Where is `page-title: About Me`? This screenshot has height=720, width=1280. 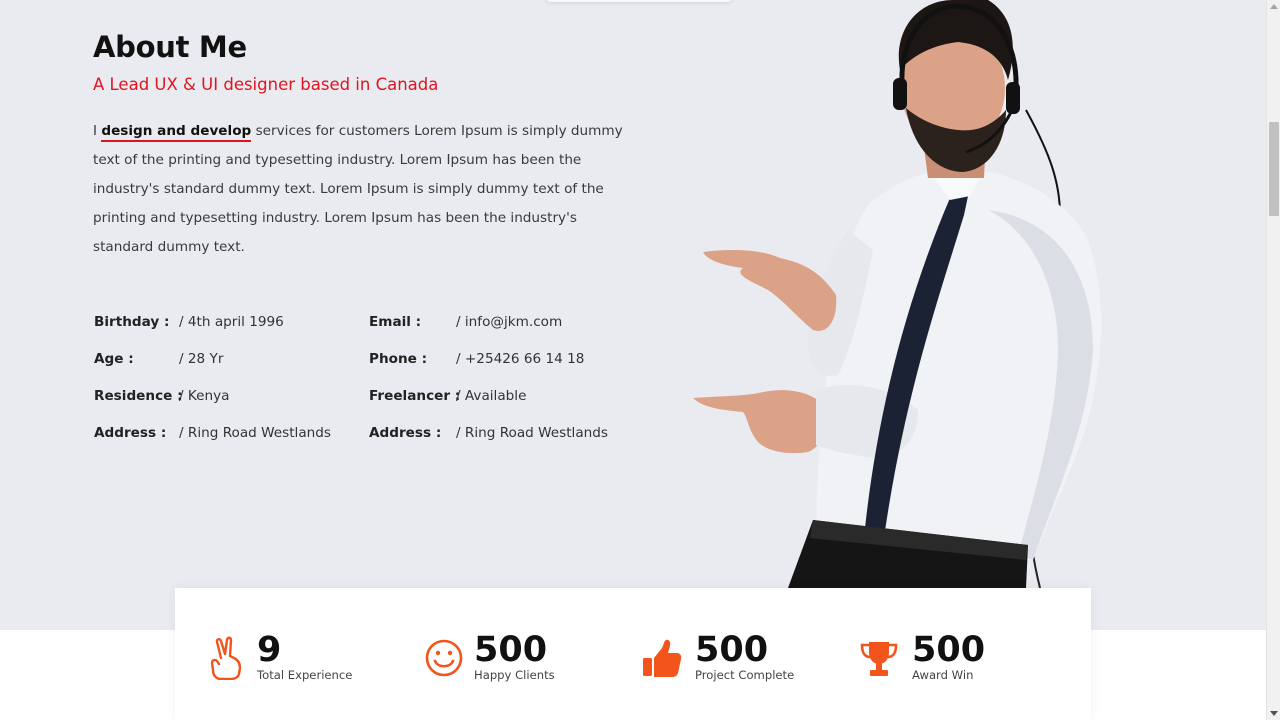
page-title: About Me is located at coordinates (170, 47).